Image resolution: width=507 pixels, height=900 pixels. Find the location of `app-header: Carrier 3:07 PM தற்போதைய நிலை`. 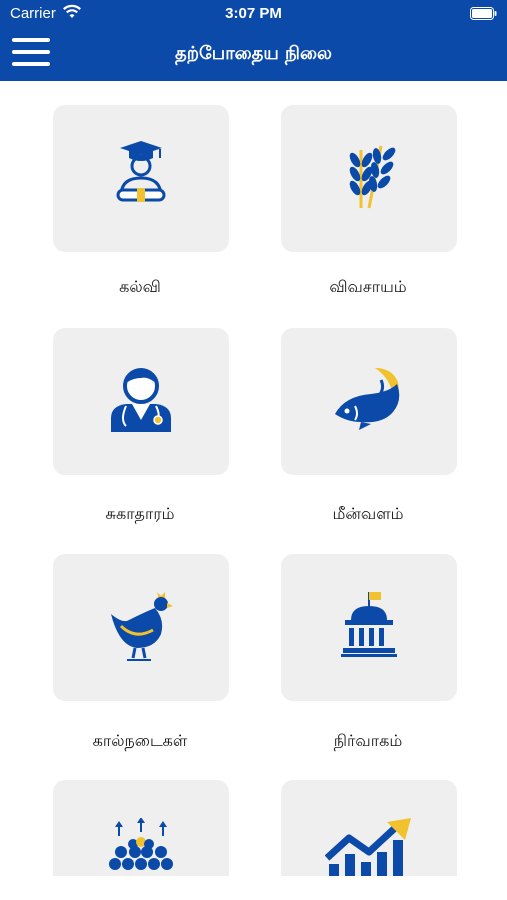

app-header: Carrier 3:07 PM தற்போதைய நிலை is located at coordinates (253, 40).